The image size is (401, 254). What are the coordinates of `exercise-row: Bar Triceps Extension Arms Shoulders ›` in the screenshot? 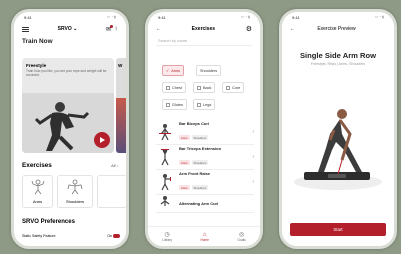 It's located at (205, 157).